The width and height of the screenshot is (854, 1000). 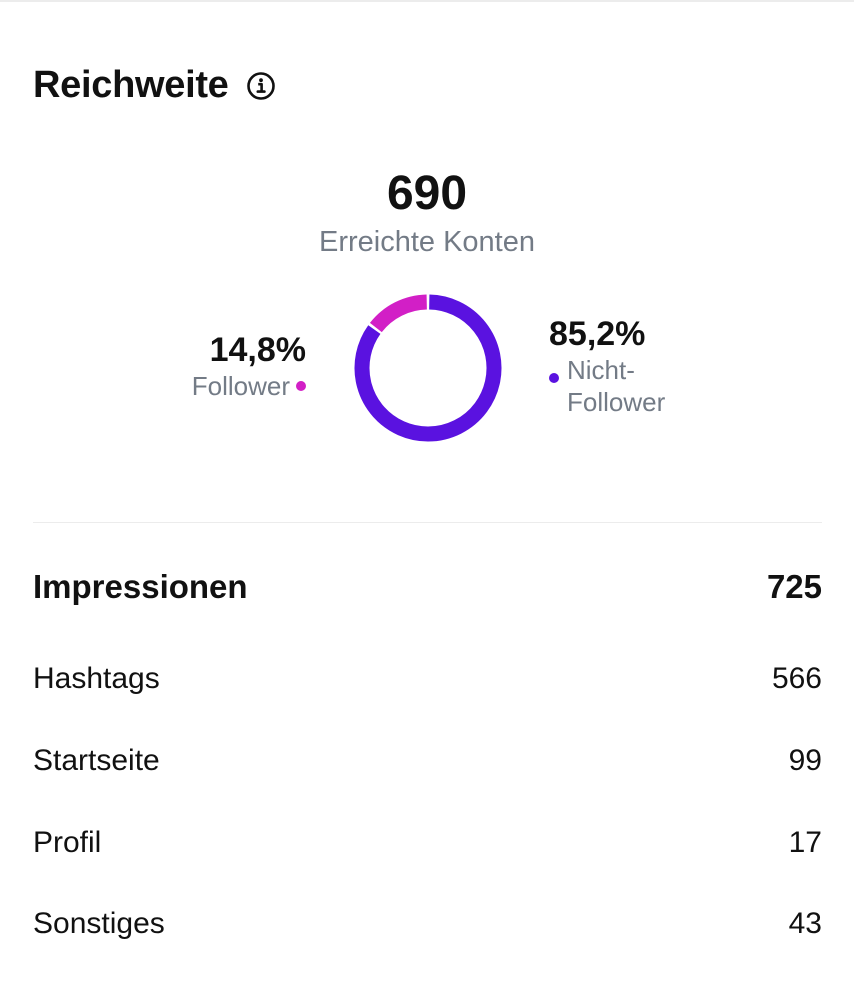 I want to click on info-icon, so click(x=261, y=86).